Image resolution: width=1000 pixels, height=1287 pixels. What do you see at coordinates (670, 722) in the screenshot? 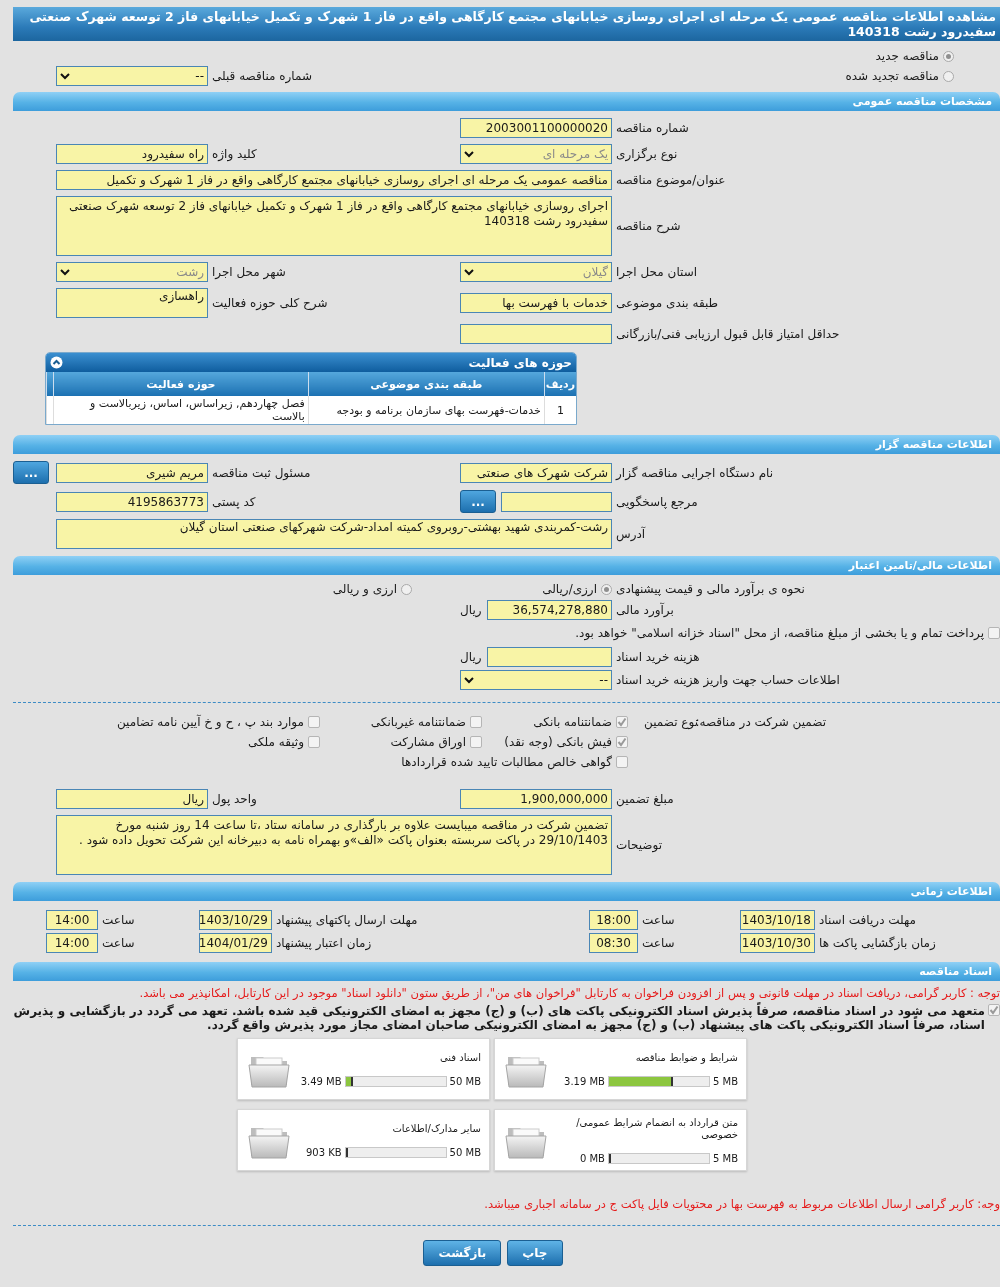
I see `field-label: نوع تضمین` at bounding box center [670, 722].